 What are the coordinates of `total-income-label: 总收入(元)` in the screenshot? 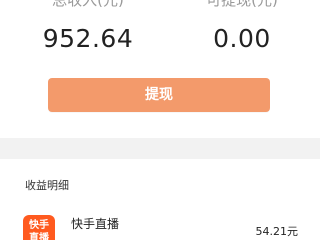 It's located at (88, 4).